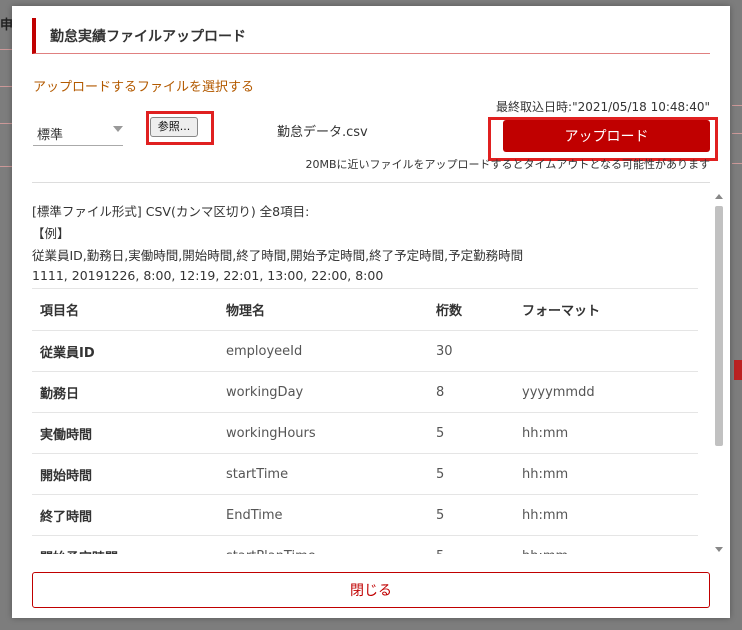  I want to click on modal-title: 勤怠実績ファイルアップロード, so click(148, 37).